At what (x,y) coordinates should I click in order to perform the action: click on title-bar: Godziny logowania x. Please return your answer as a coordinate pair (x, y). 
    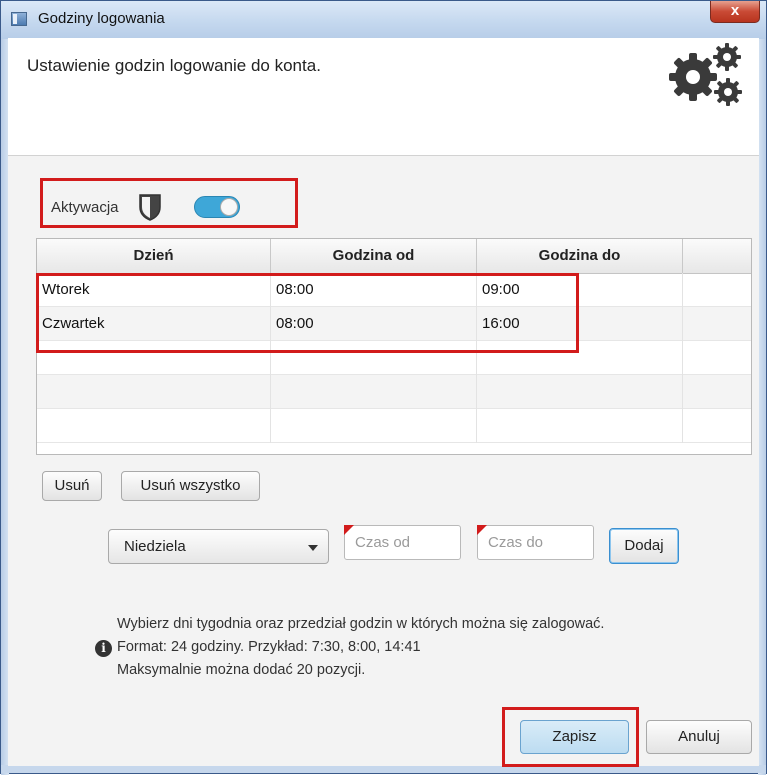
    Looking at the image, I should click on (383, 20).